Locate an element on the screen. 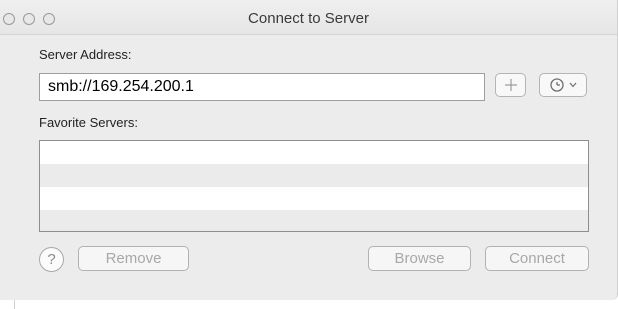  plus-icon is located at coordinates (510, 85).